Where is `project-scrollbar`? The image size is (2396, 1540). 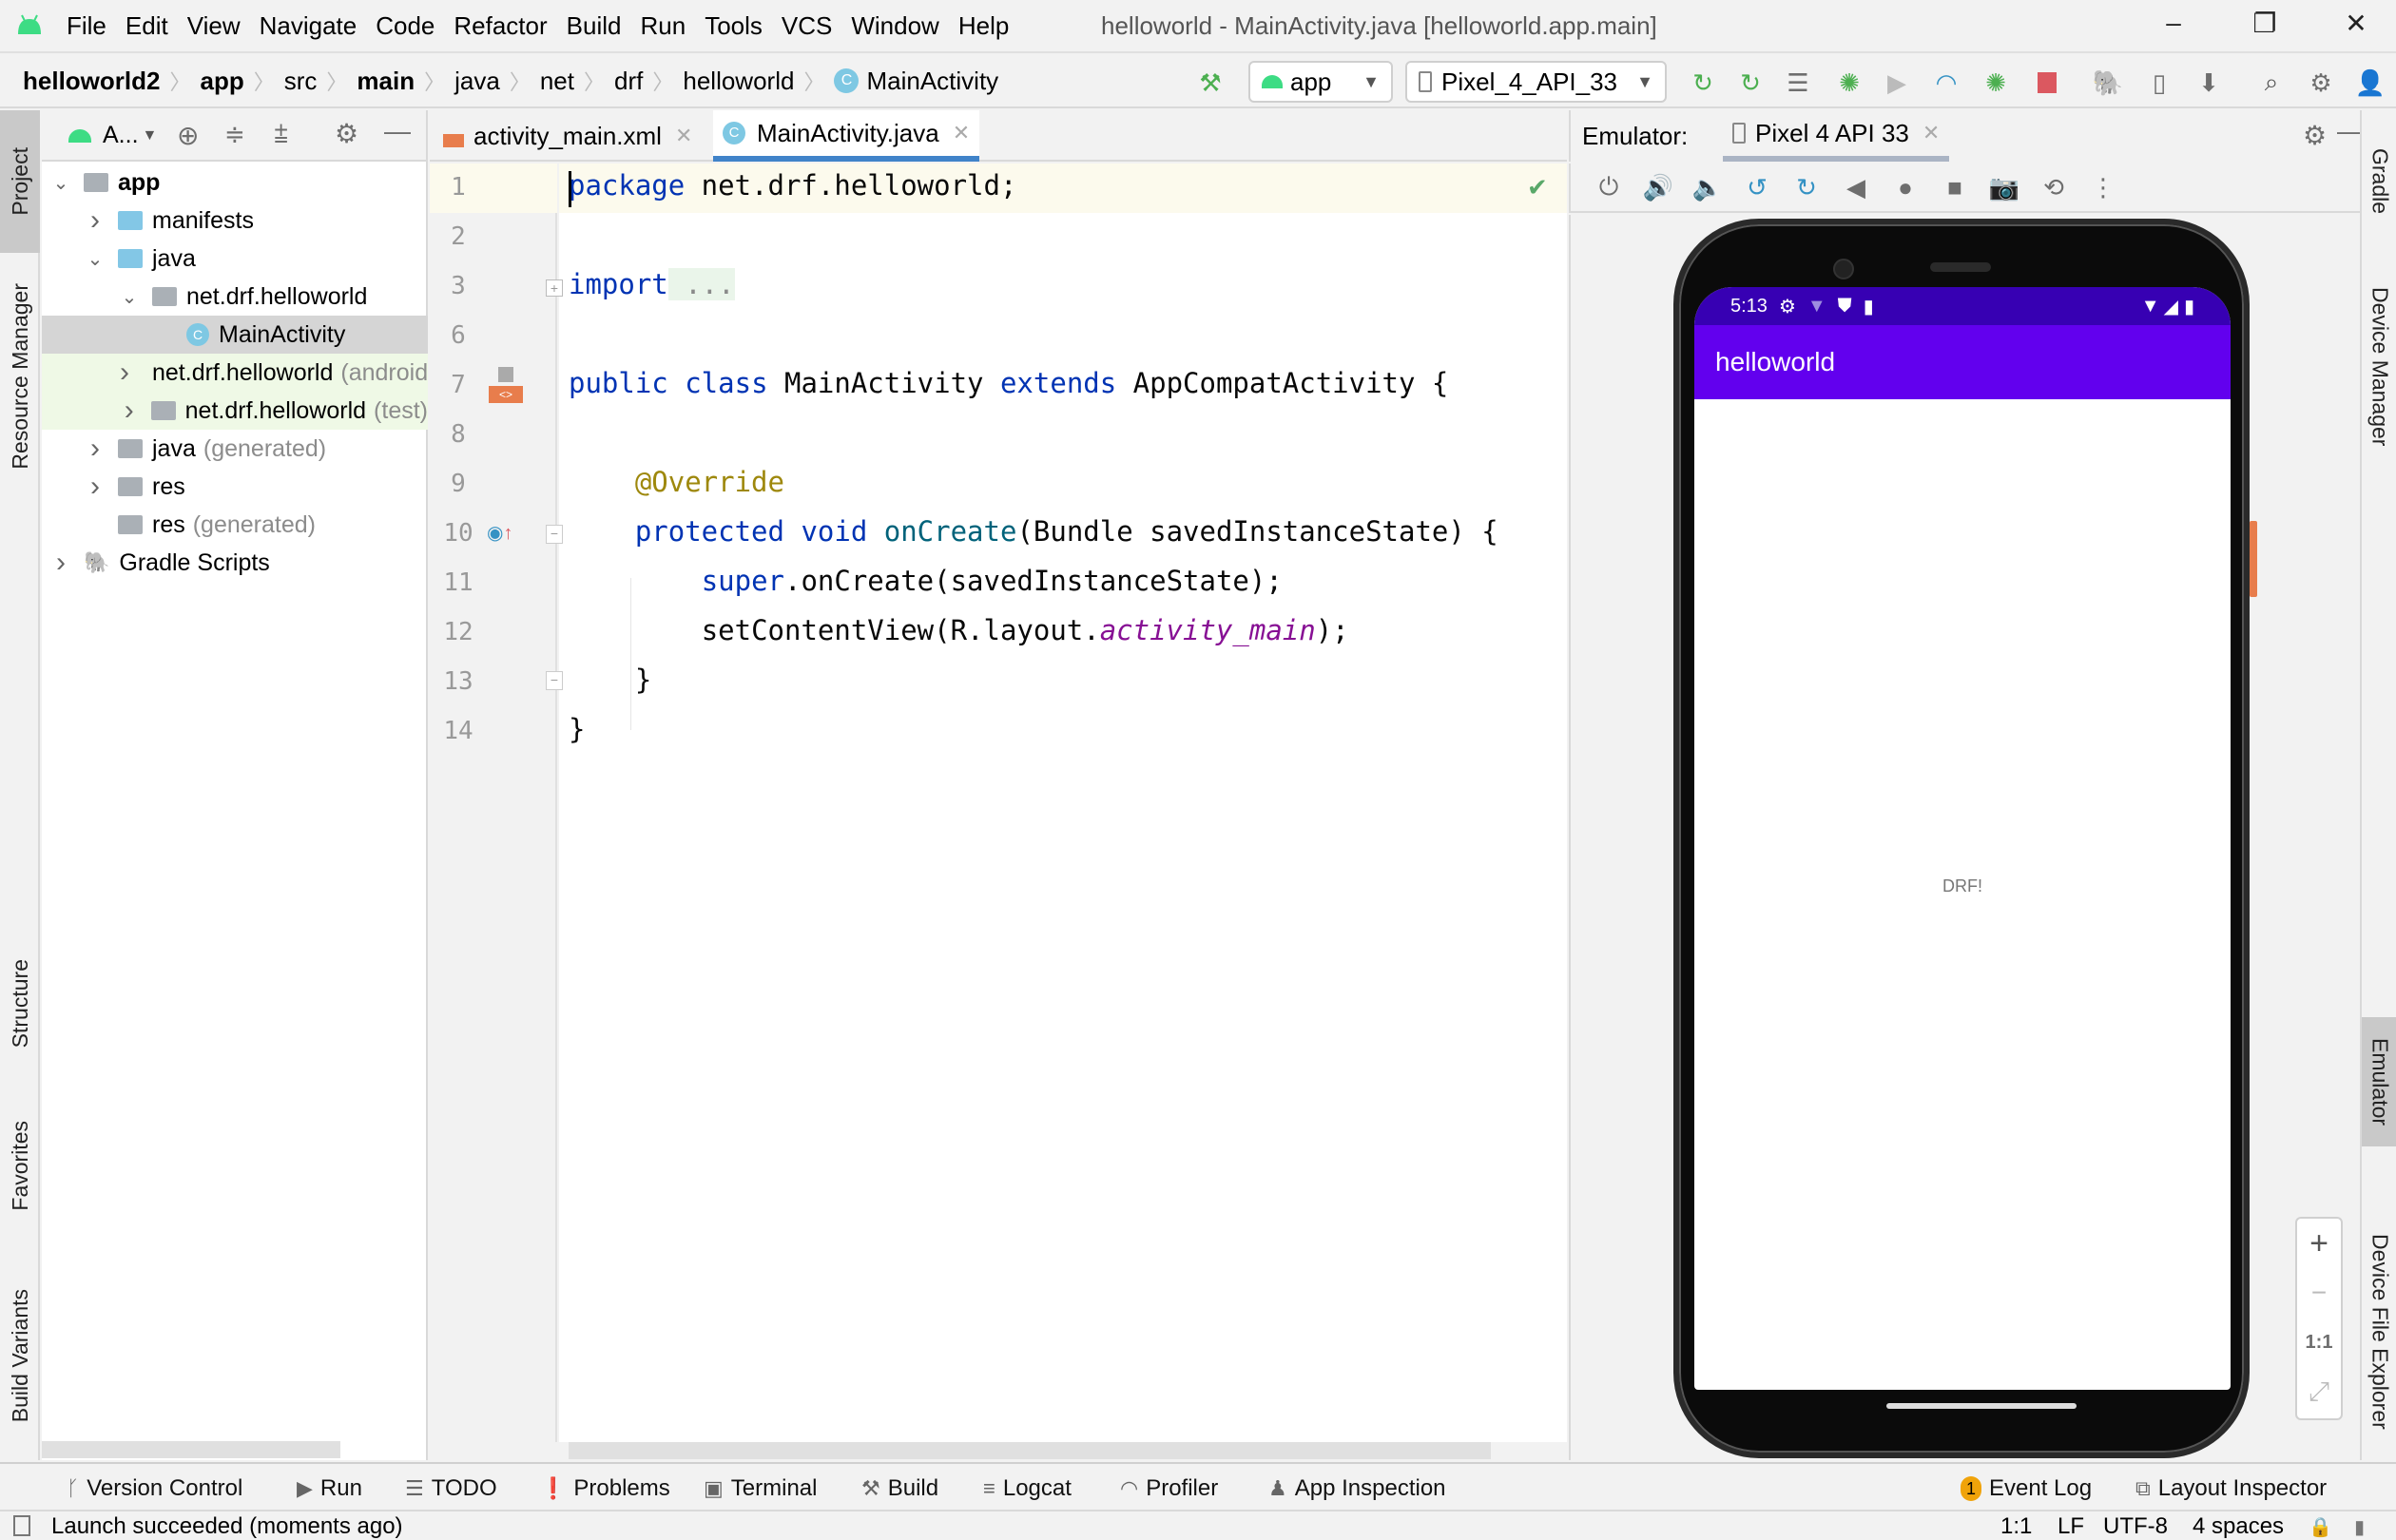
project-scrollbar is located at coordinates (191, 1450).